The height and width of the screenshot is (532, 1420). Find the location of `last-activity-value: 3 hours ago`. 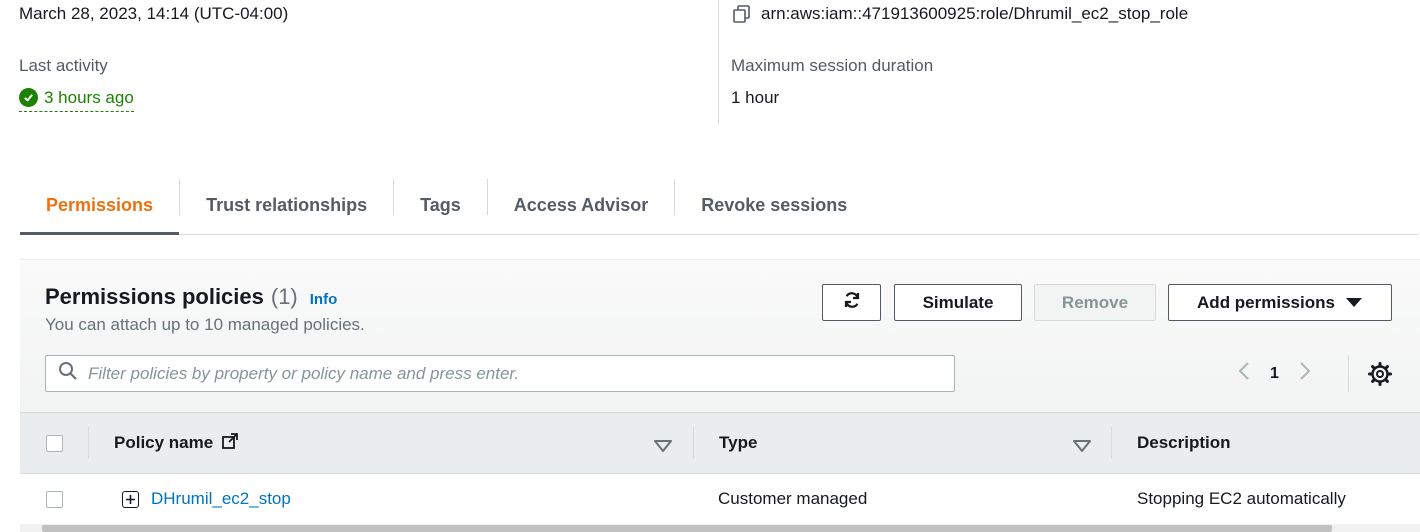

last-activity-value: 3 hours ago is located at coordinates (76, 99).